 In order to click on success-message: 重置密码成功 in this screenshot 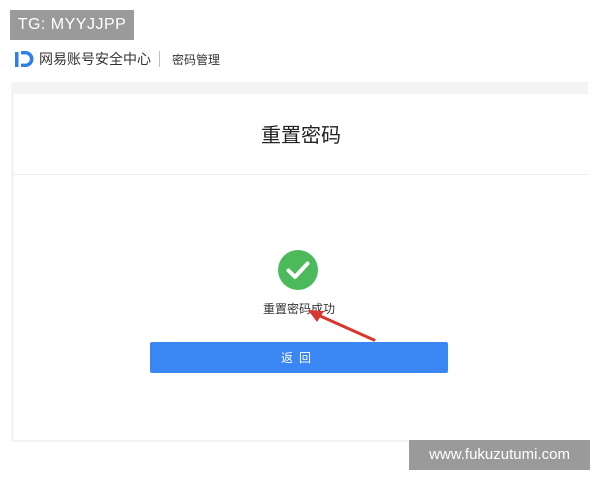, I will do `click(298, 309)`.